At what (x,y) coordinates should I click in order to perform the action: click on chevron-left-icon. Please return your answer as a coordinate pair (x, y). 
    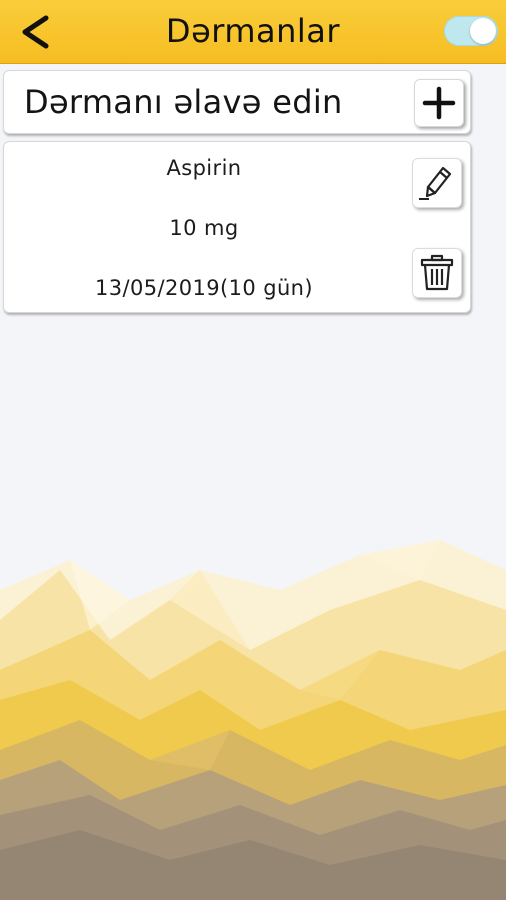
    Looking at the image, I should click on (35, 32).